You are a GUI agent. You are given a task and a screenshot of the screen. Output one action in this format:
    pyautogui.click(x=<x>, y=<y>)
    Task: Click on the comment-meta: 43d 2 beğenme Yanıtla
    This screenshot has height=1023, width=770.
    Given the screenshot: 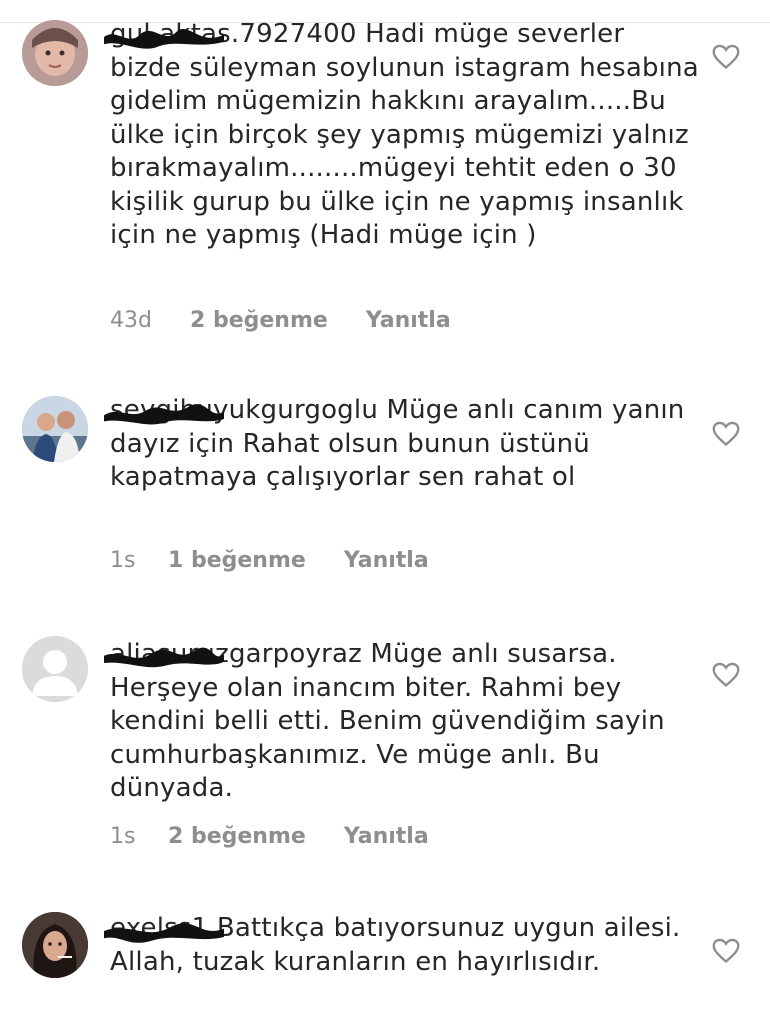 What is the action you would take?
    pyautogui.click(x=280, y=320)
    